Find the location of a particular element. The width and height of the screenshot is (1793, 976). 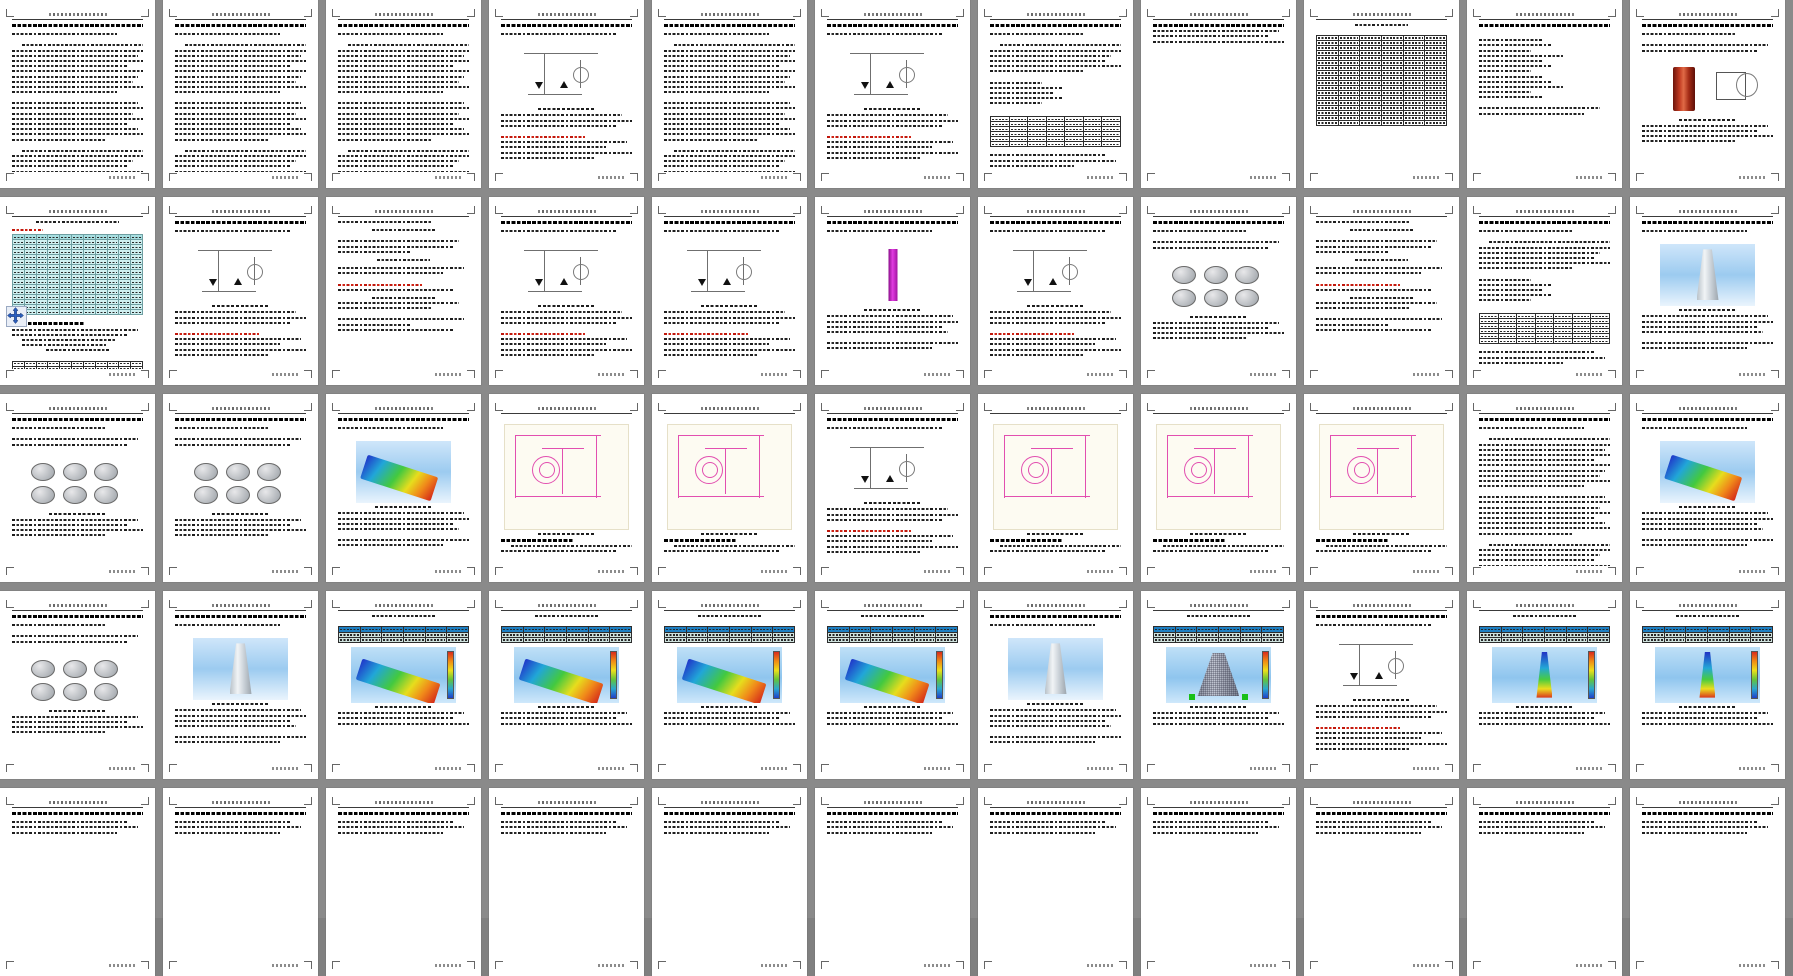

fea-contour-plot is located at coordinates (892, 675).